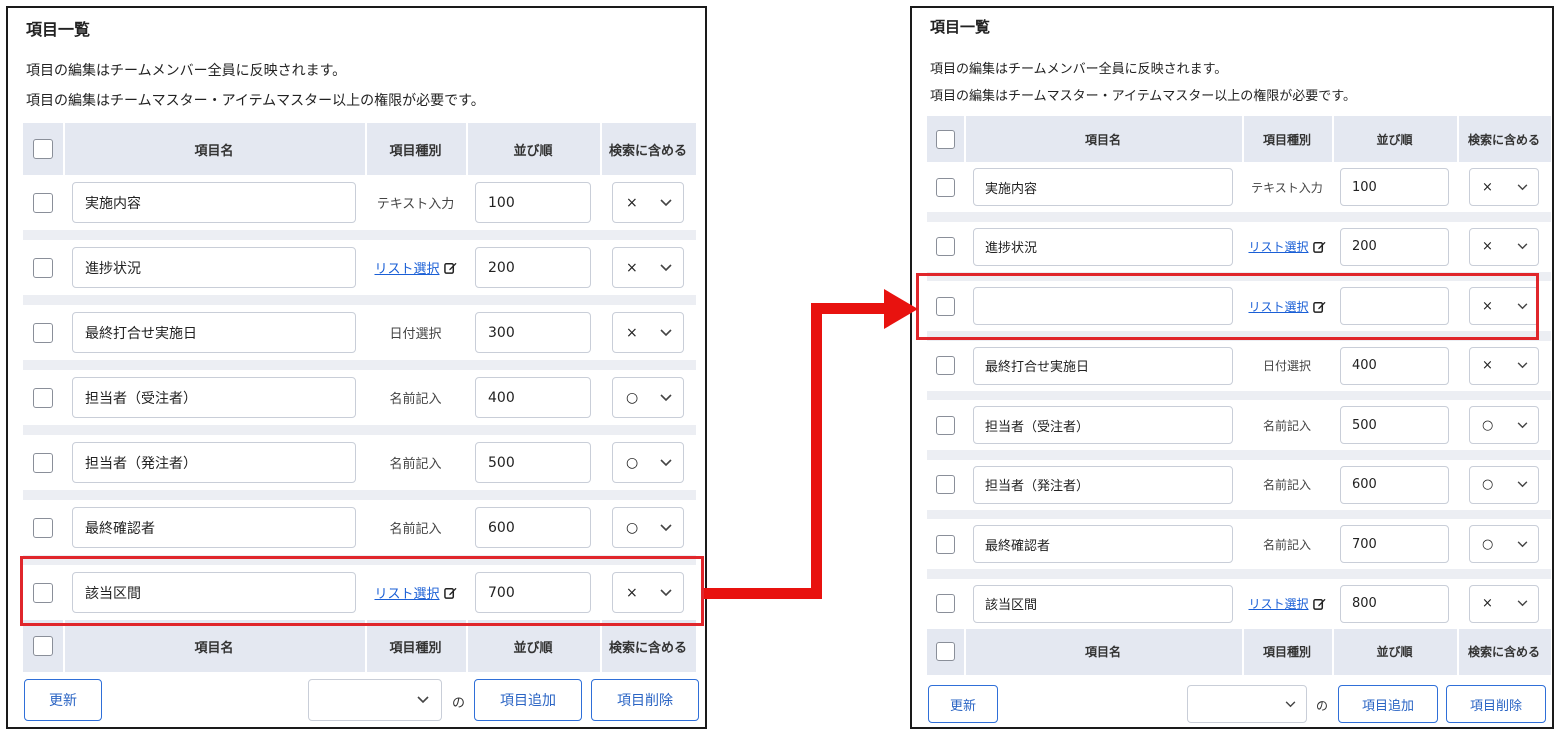 This screenshot has height=735, width=1559. Describe the element at coordinates (359, 332) in the screenshot. I see `table-row: 最終打合せ実施日 日付選択 300 ×` at that location.